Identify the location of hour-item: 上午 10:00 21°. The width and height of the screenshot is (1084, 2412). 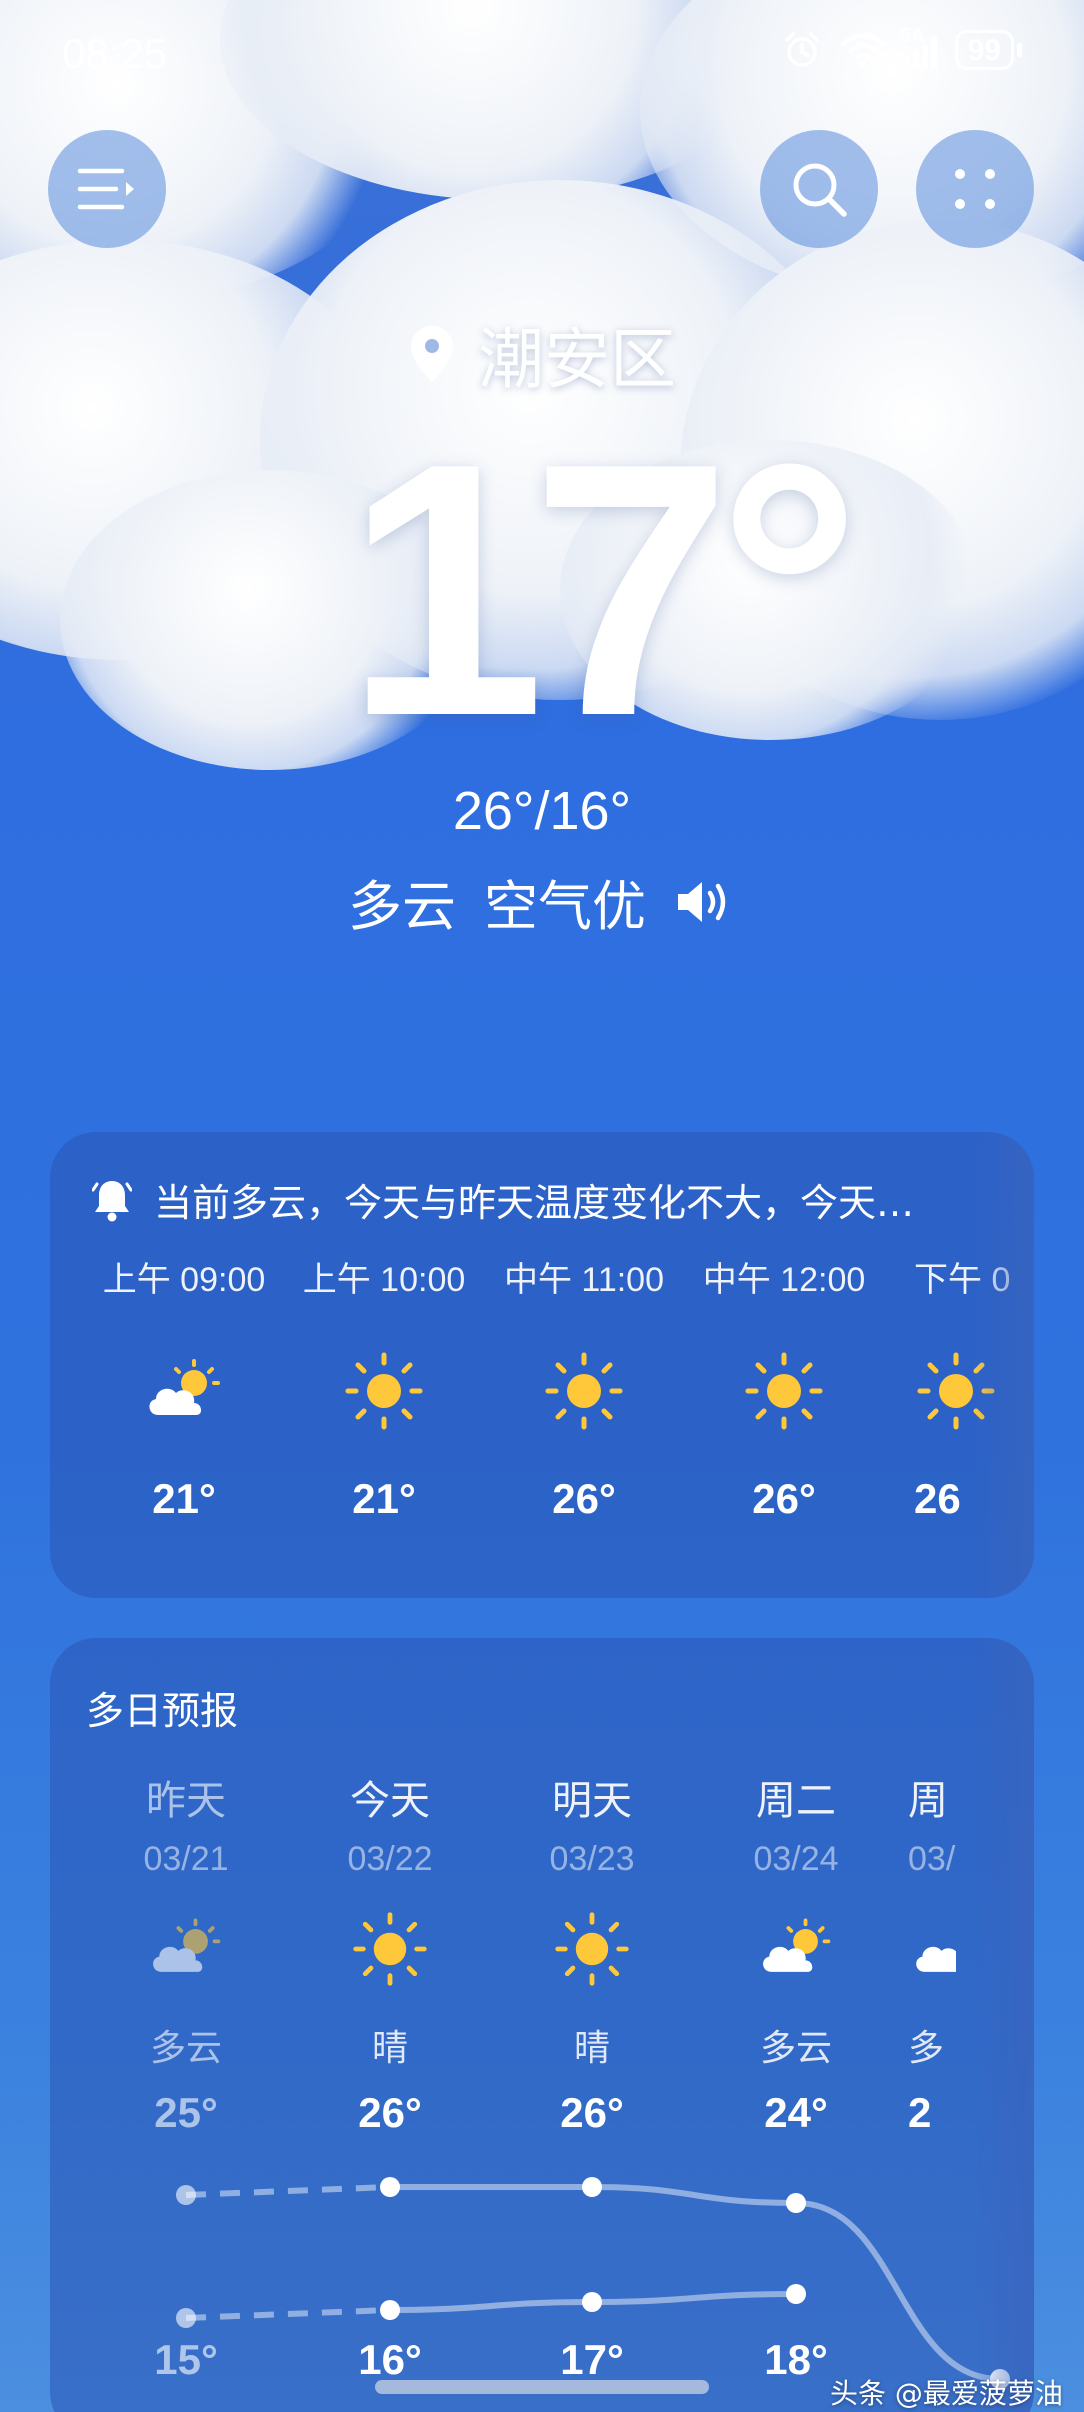
(384, 1387).